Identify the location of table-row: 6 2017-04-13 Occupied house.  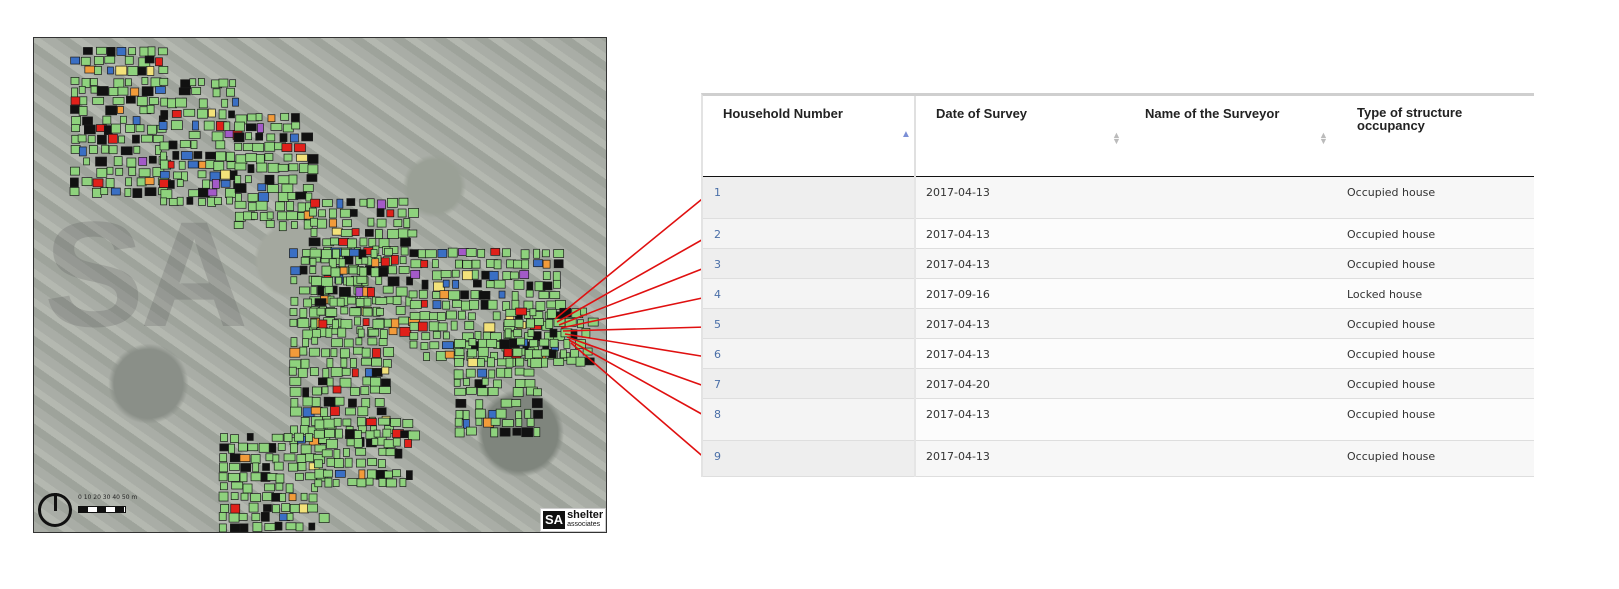
(1118, 353).